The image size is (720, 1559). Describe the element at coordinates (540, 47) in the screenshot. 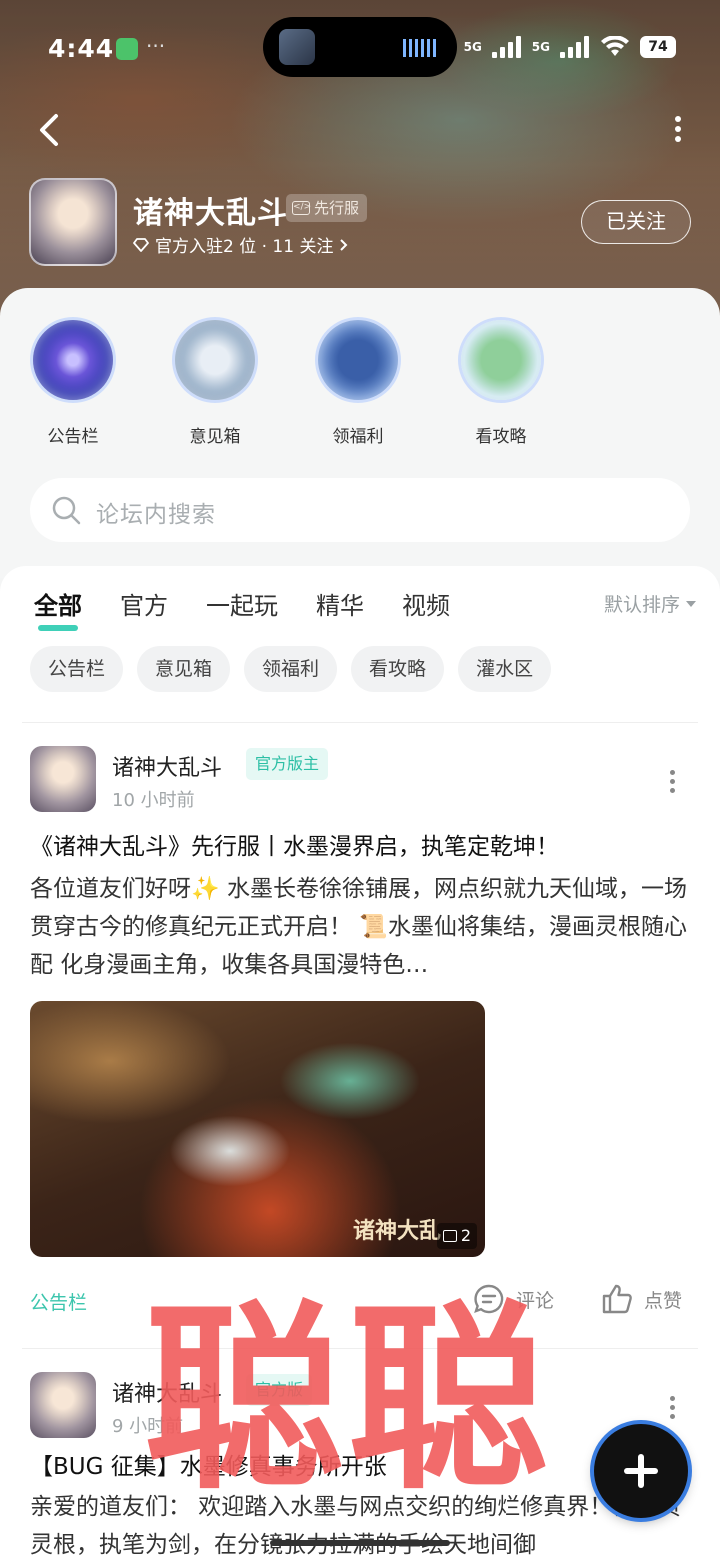

I see `network-5g-label-2: 5G` at that location.